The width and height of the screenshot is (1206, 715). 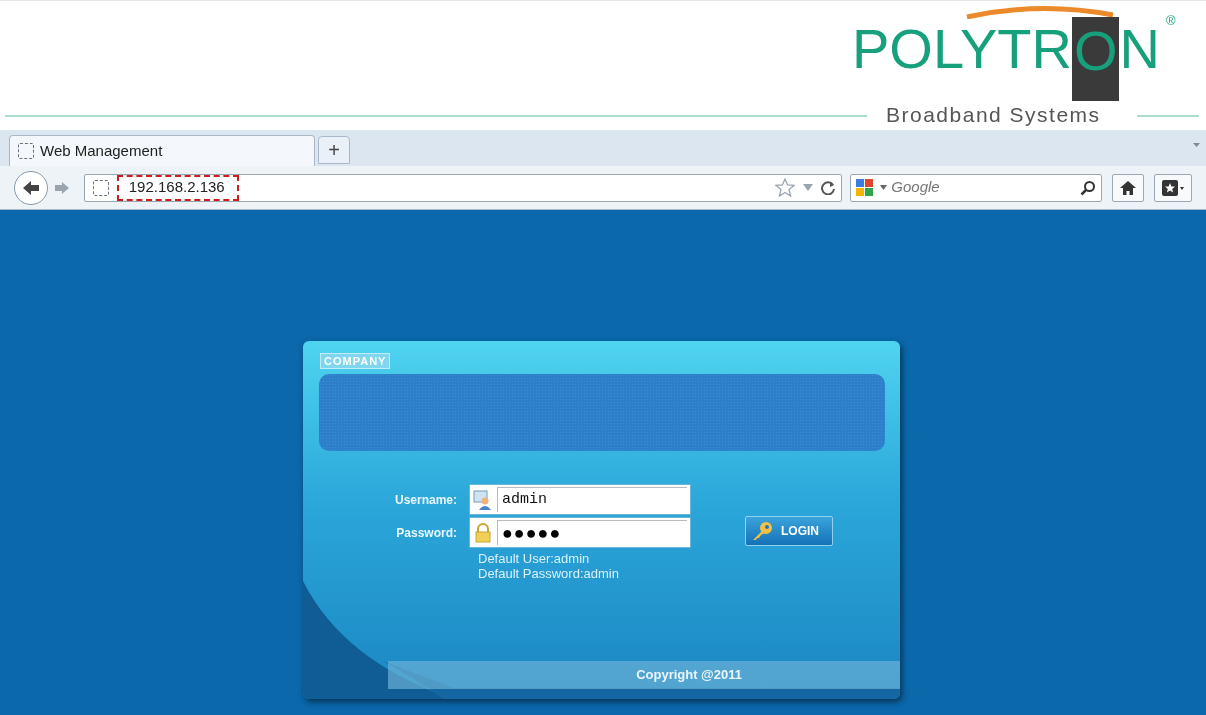 I want to click on logo-wordmark: POLYTRON, so click(x=1006, y=59).